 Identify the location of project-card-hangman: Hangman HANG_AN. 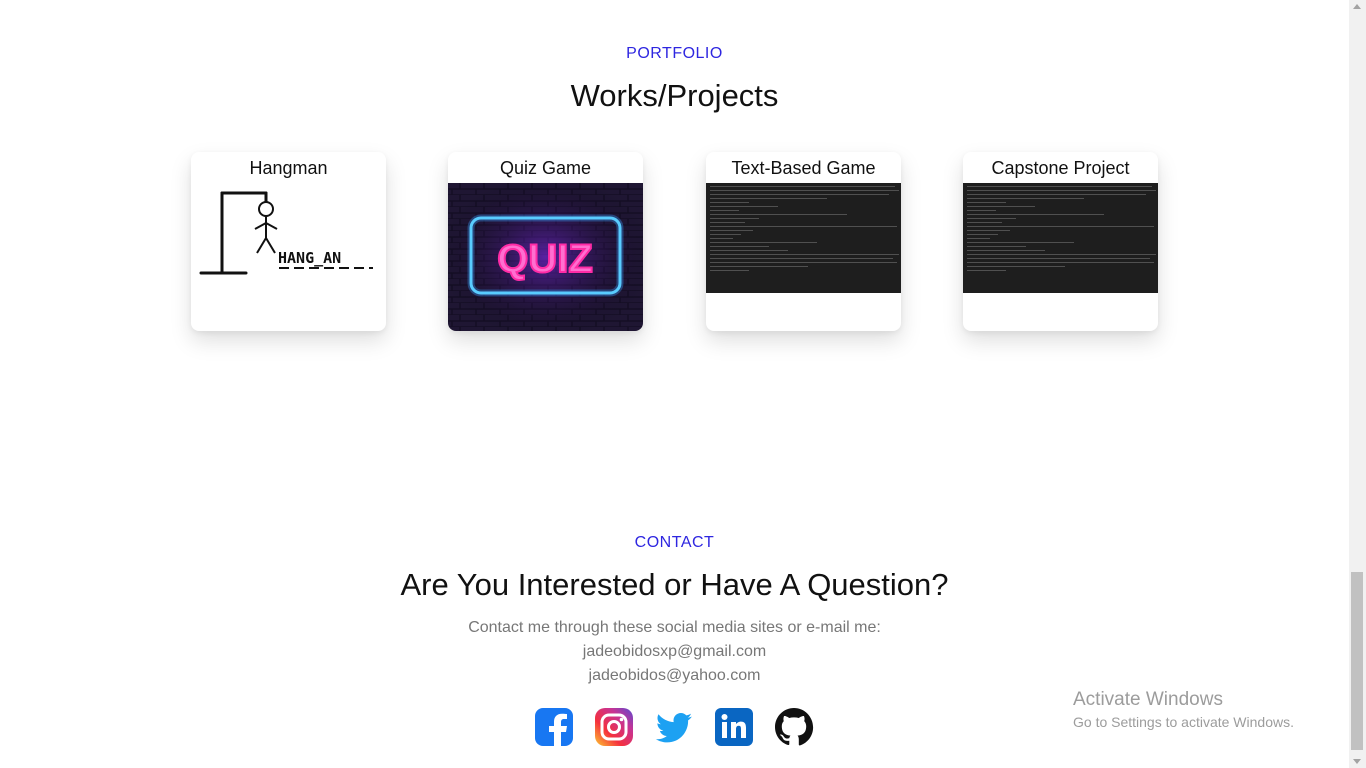
(288, 241).